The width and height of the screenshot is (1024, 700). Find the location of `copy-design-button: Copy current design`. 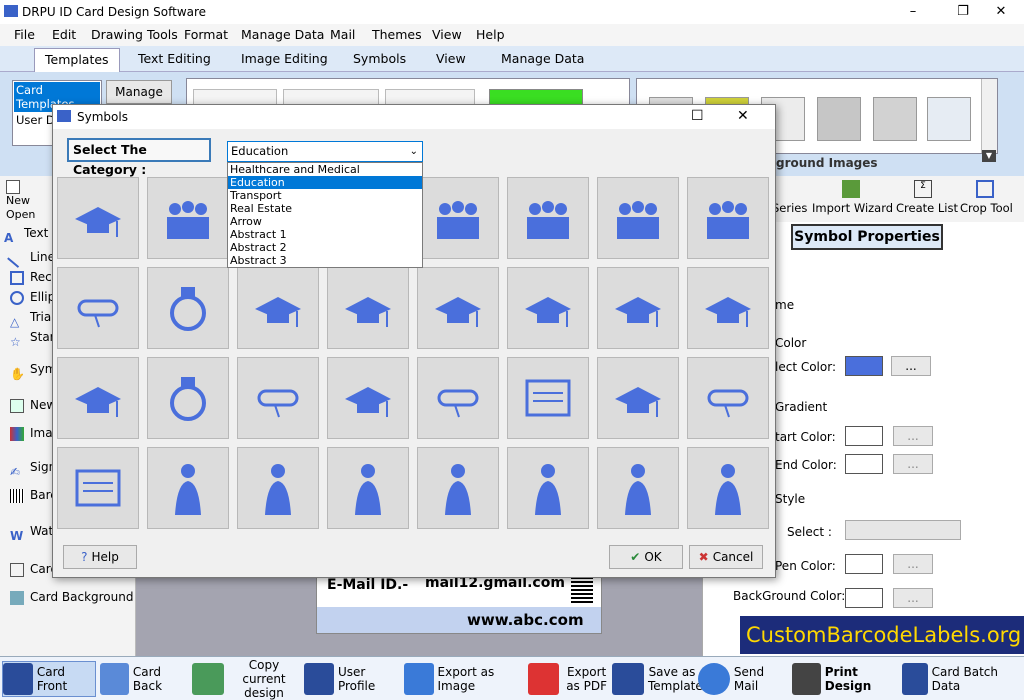

copy-design-button: Copy current design is located at coordinates (247, 679).